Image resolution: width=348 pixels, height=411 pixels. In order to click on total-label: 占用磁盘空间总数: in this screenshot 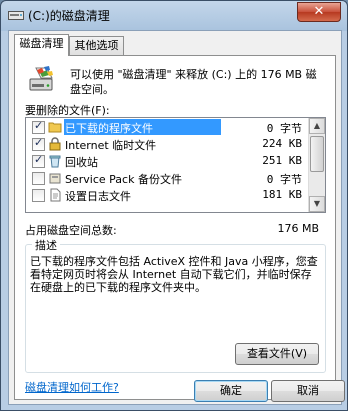, I will do `click(71, 230)`.